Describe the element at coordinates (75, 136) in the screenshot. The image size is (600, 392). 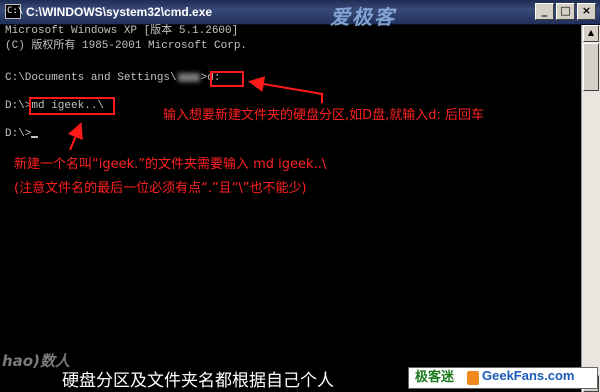
I see `arrow-to-md` at that location.